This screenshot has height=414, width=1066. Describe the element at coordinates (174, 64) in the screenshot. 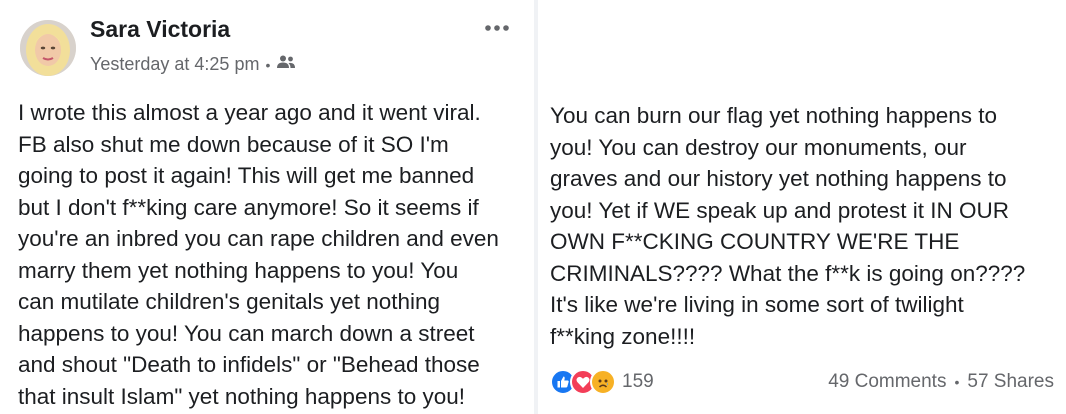

I see `post-timestamp: Yesterday at 4:25 pm` at that location.